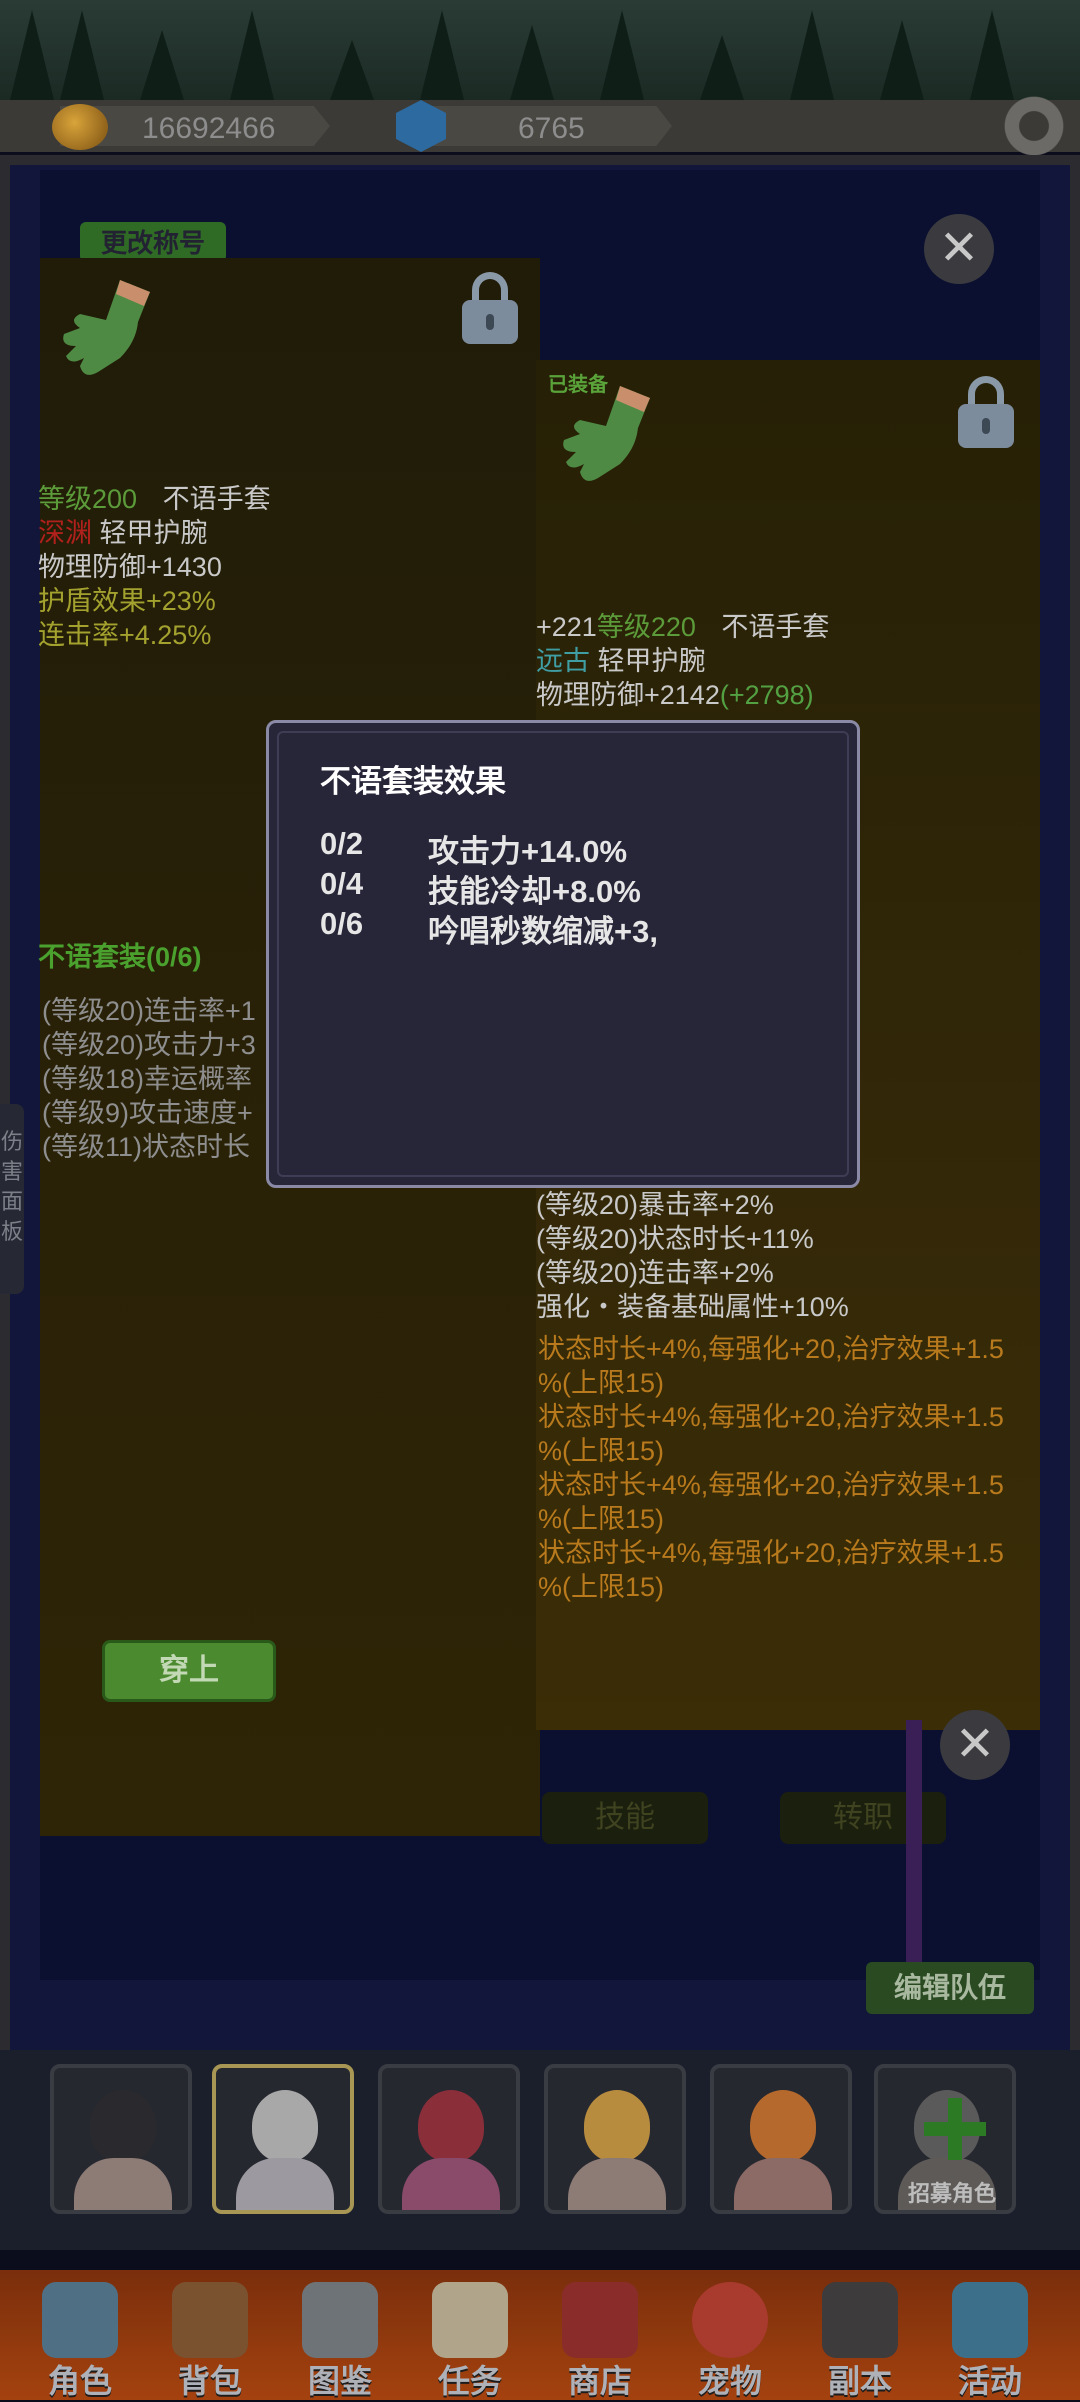 The image size is (1080, 2402). What do you see at coordinates (342, 843) in the screenshot?
I see `set-count: 0/2` at bounding box center [342, 843].